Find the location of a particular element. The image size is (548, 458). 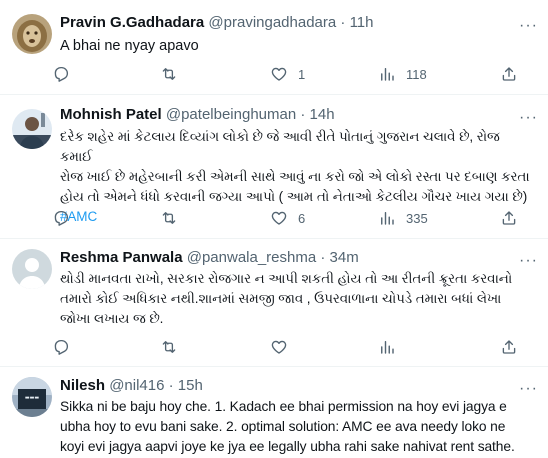

author-handle: @panwala_reshma is located at coordinates (251, 257).